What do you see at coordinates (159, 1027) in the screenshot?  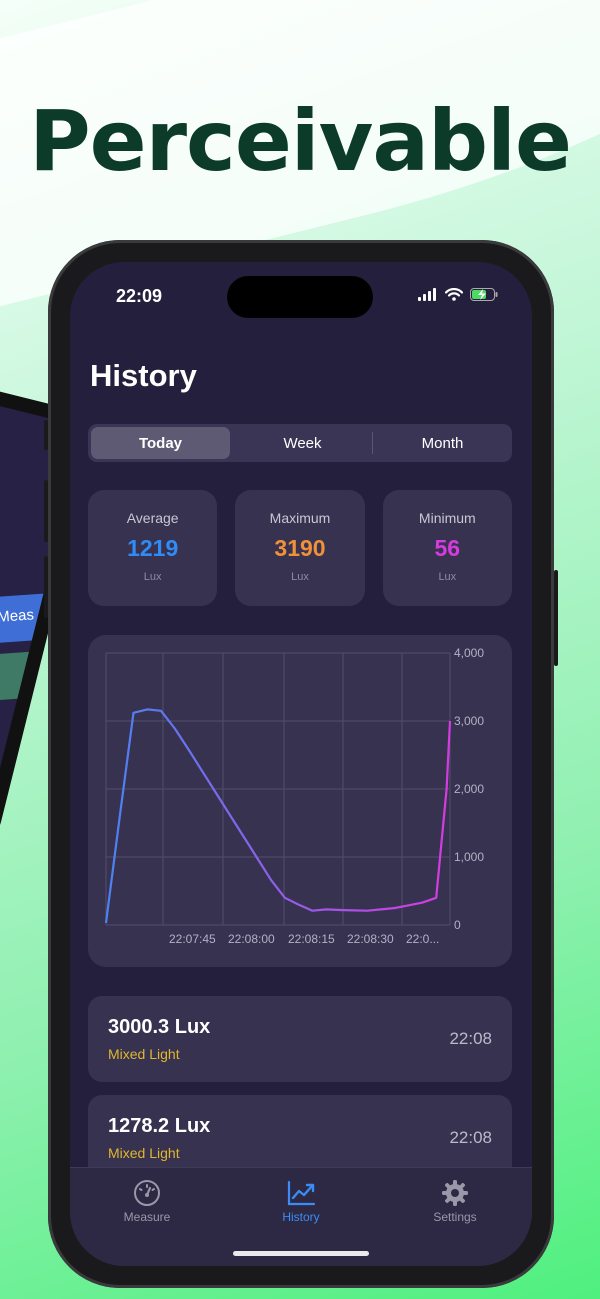 I see `record-lux: 3000.3 Lux` at bounding box center [159, 1027].